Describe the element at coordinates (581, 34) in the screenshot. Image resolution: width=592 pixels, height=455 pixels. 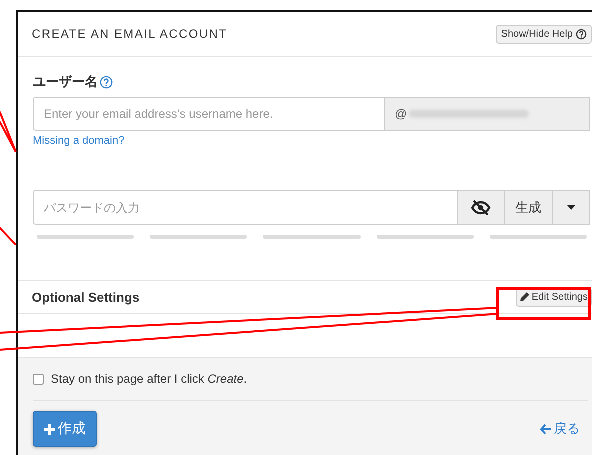
I see `question-icon` at that location.